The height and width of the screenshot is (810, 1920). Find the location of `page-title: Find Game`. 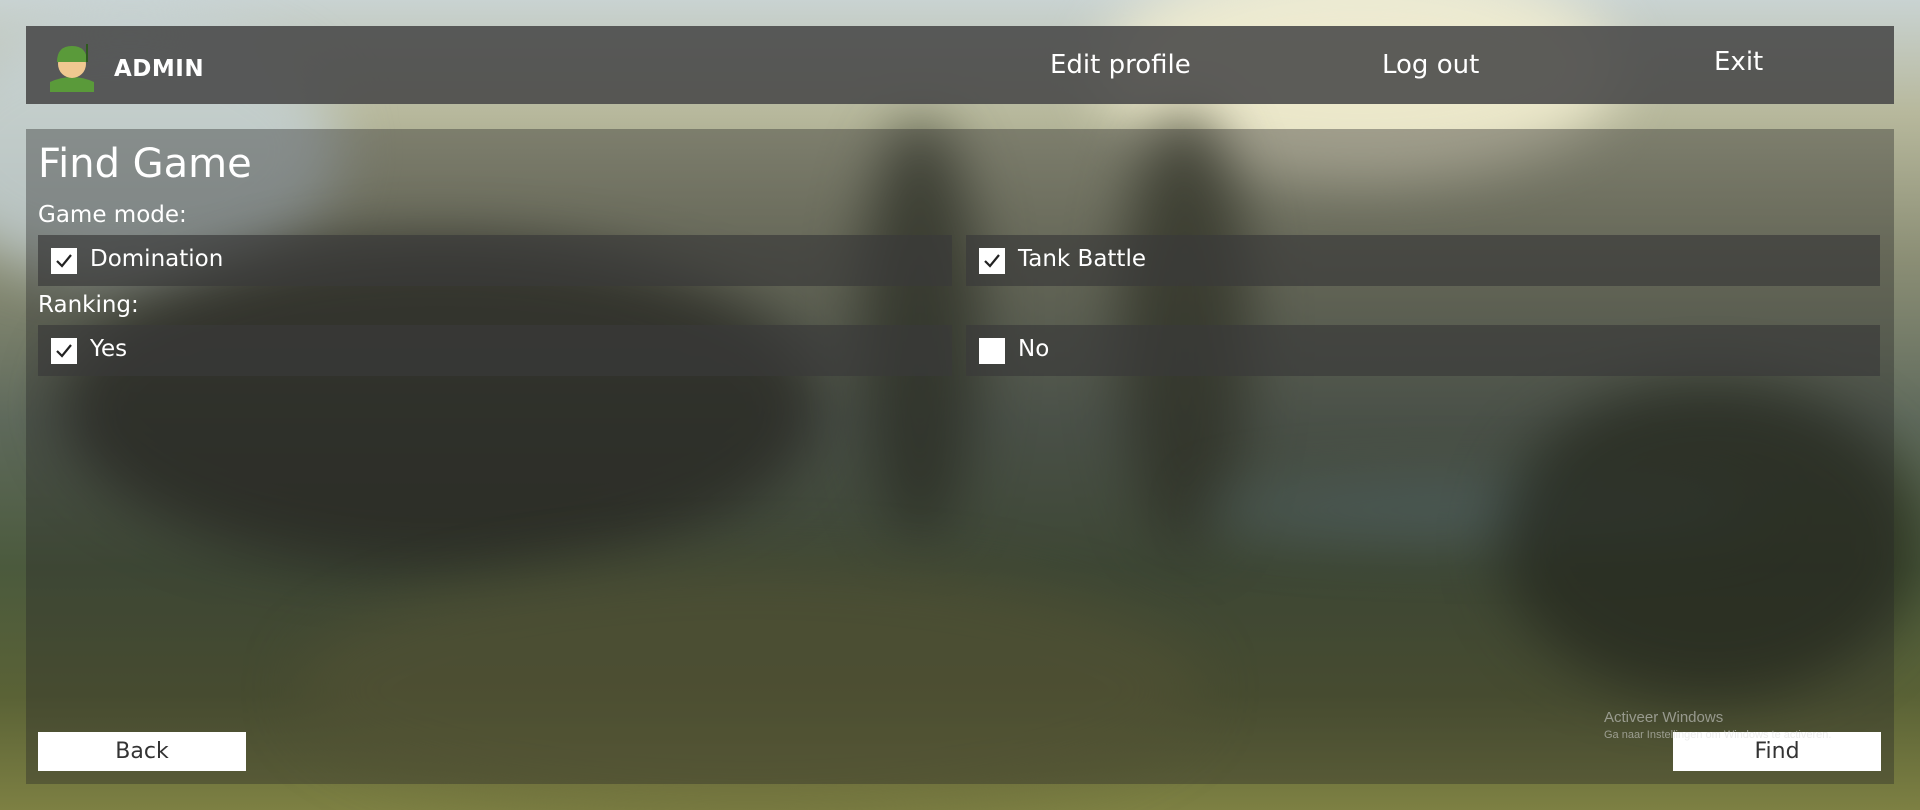

page-title: Find Game is located at coordinates (145, 164).